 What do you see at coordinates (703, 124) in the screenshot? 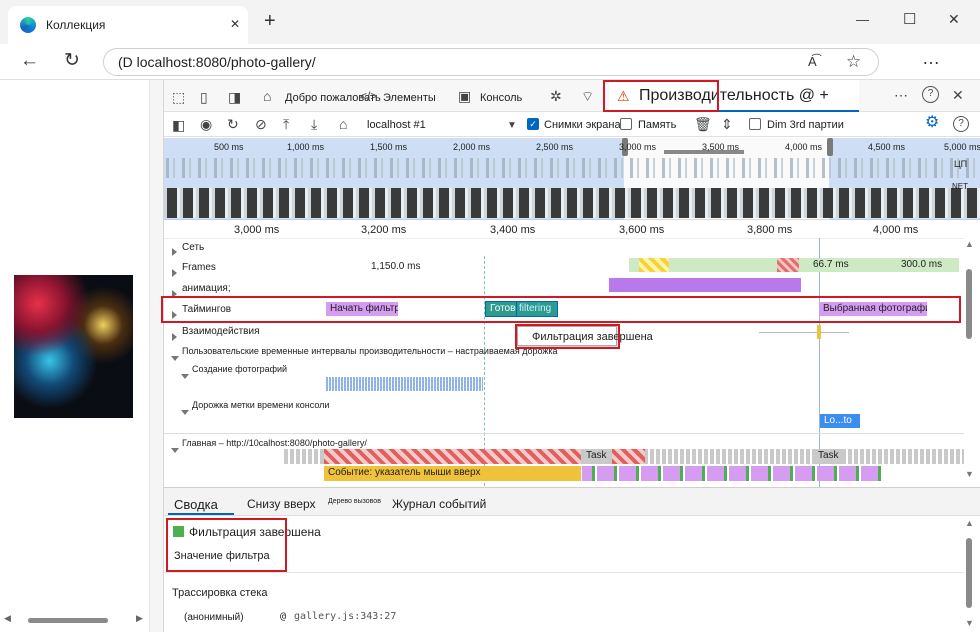
I see `garbage-collect-icon: 🗑` at bounding box center [703, 124].